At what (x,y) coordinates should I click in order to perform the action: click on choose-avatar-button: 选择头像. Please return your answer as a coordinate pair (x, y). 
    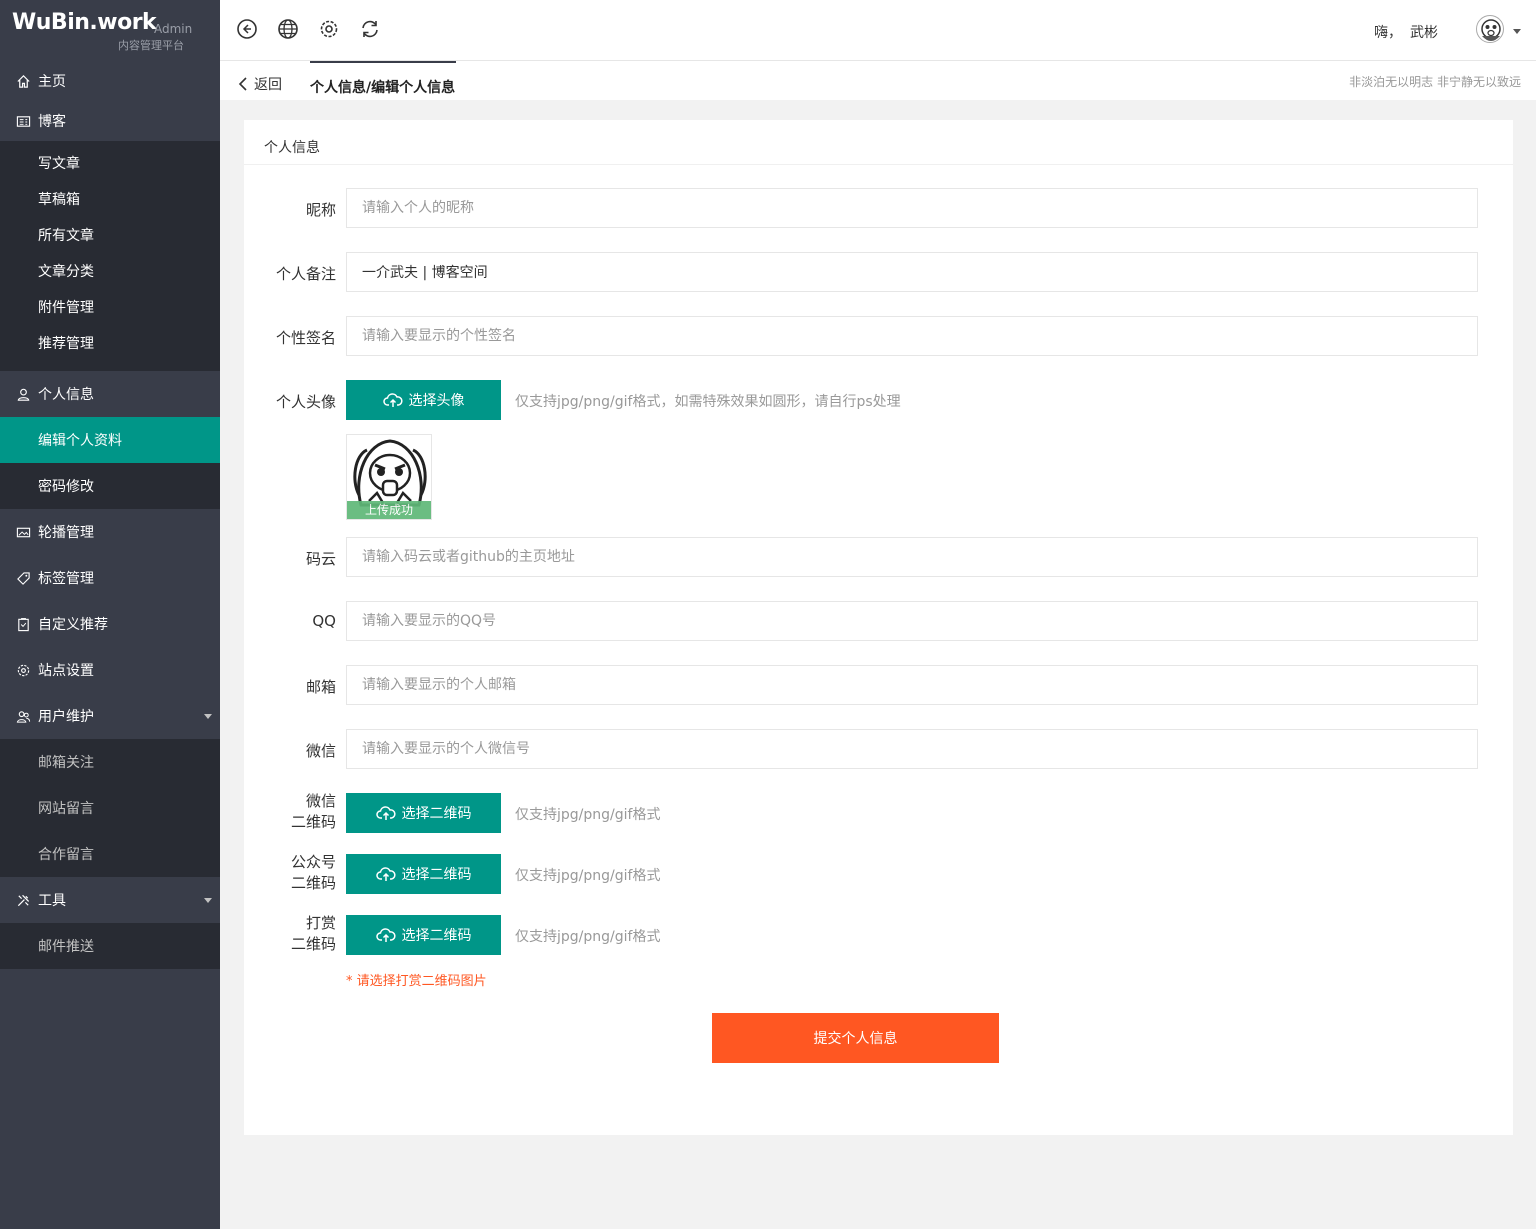
    Looking at the image, I should click on (423, 400).